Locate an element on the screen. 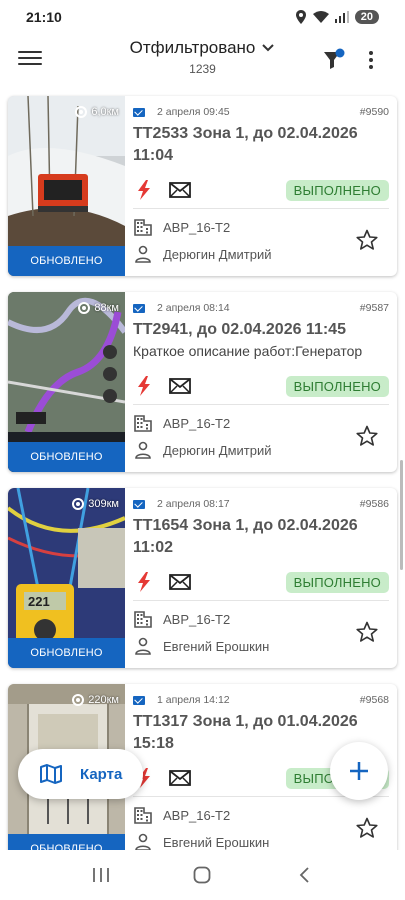 The height and width of the screenshot is (900, 405). ticket-photo: 88км ОБНОВЛЕНО is located at coordinates (66, 382).